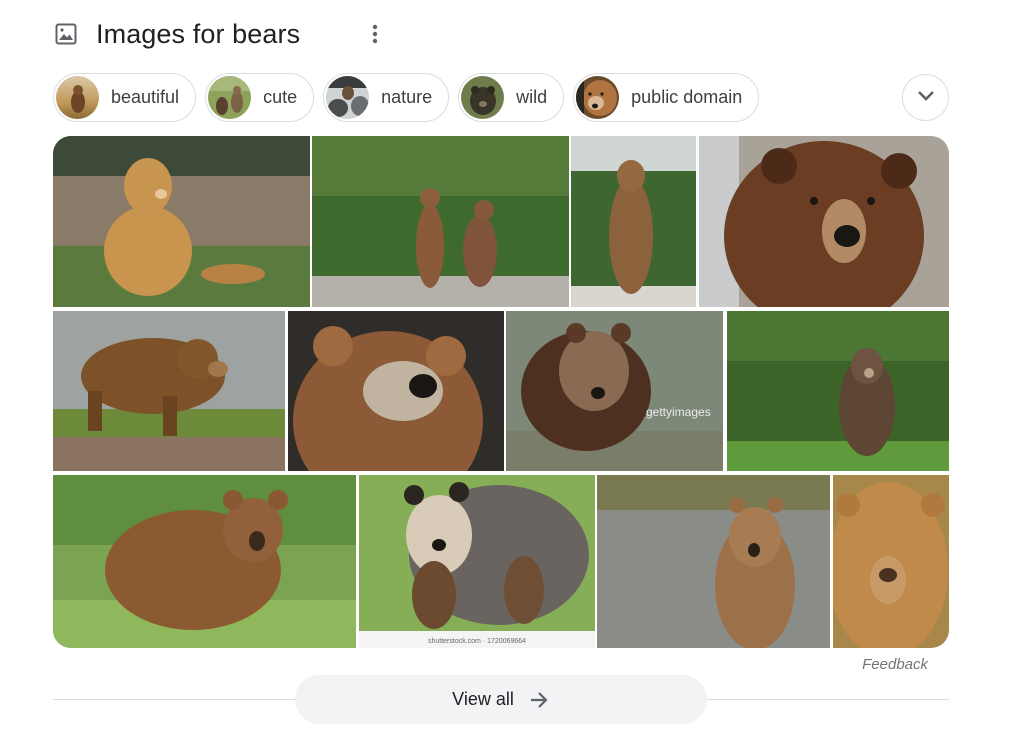 The width and height of the screenshot is (1021, 753). Describe the element at coordinates (477, 561) in the screenshot. I see `image-result: shutterstock.com · 1720069664` at that location.